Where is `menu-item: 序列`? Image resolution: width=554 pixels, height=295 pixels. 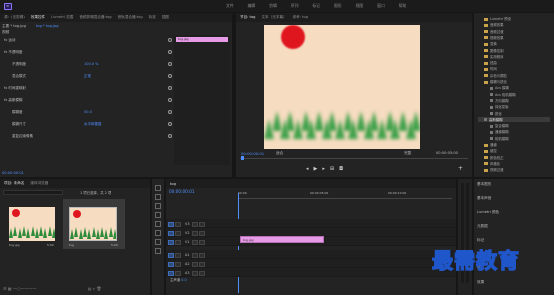 menu-item: 序列 is located at coordinates (295, 6).